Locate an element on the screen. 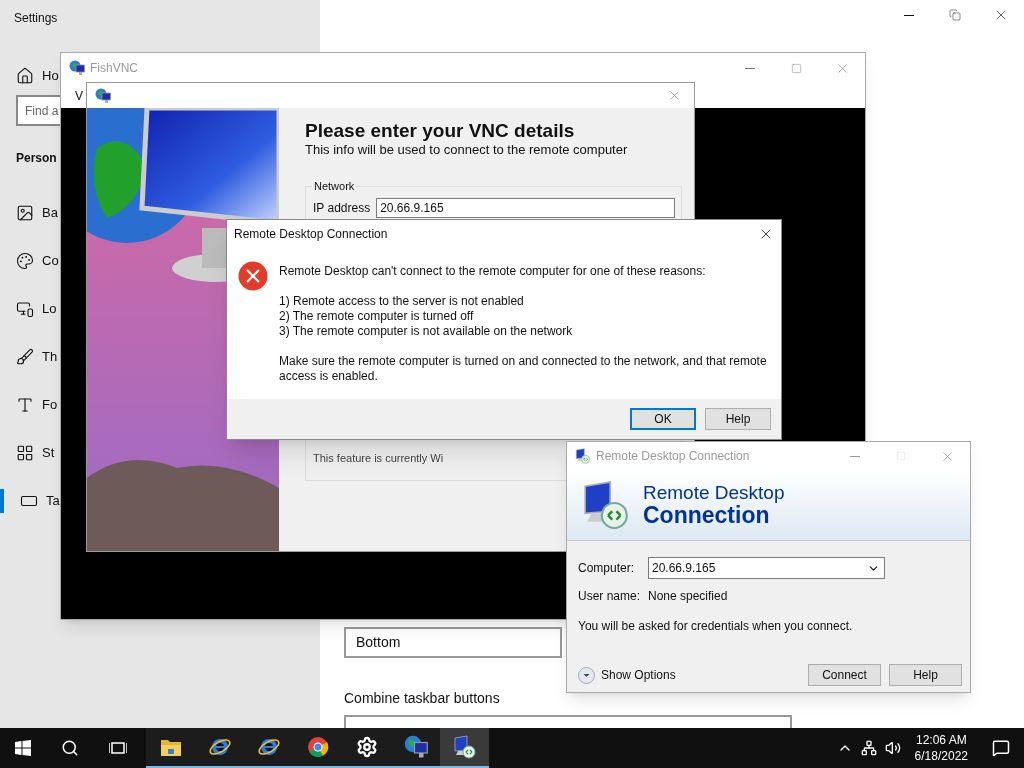 The height and width of the screenshot is (768, 1024). dialog-button: Connect is located at coordinates (844, 675).